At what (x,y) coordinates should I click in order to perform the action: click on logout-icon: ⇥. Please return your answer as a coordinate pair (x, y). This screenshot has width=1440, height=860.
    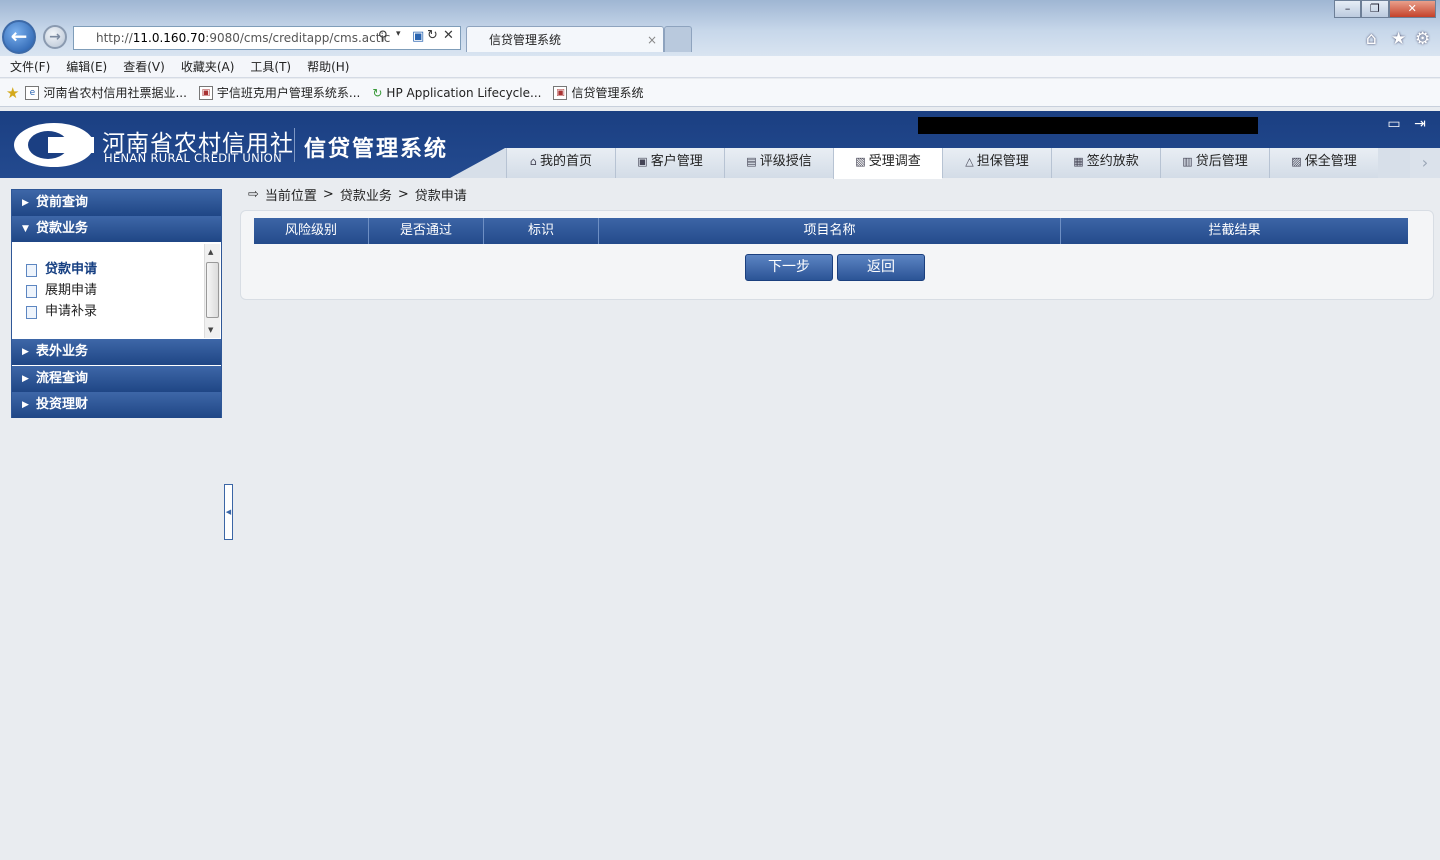
    Looking at the image, I should click on (1420, 124).